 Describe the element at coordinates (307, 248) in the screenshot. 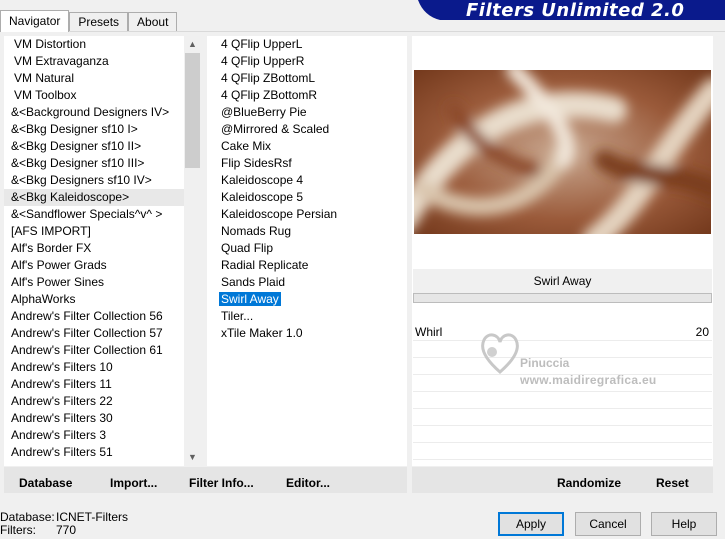

I see `list-item: Quad Flip` at that location.